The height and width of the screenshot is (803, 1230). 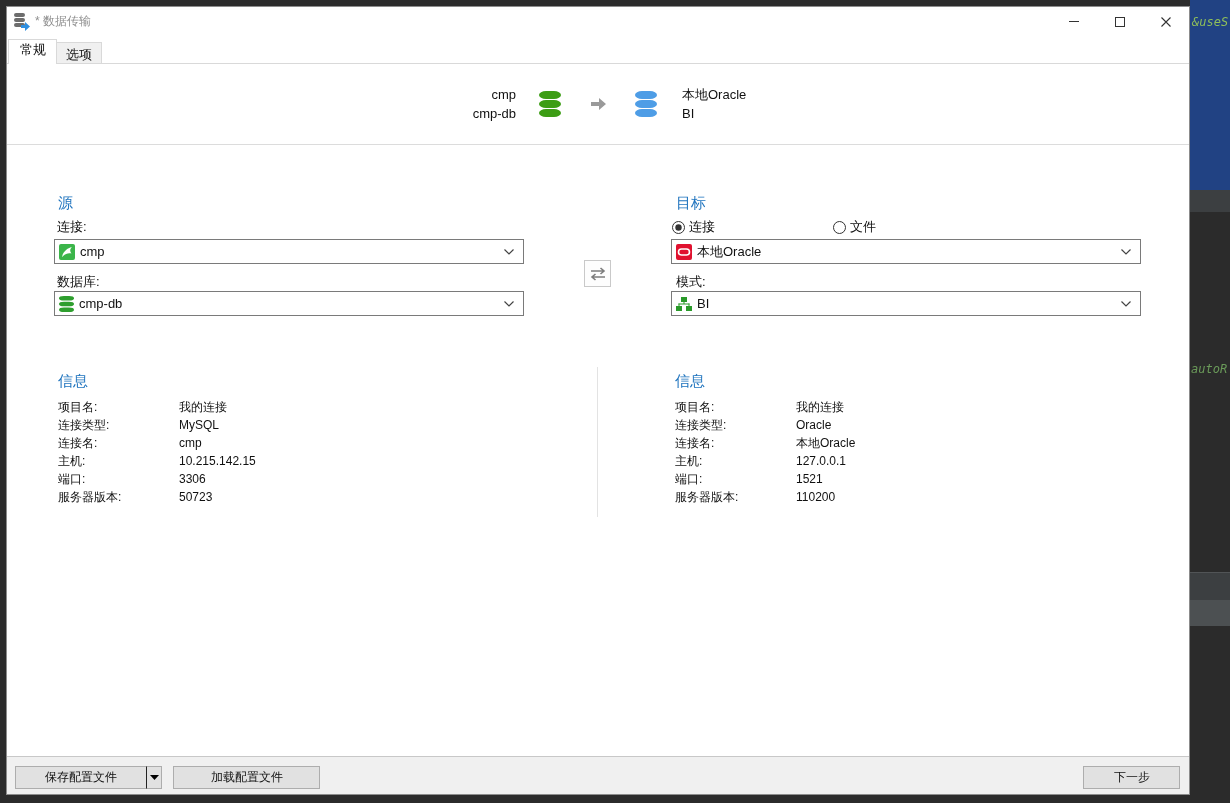 What do you see at coordinates (906, 303) in the screenshot?
I see `schema-dropdown: BI` at bounding box center [906, 303].